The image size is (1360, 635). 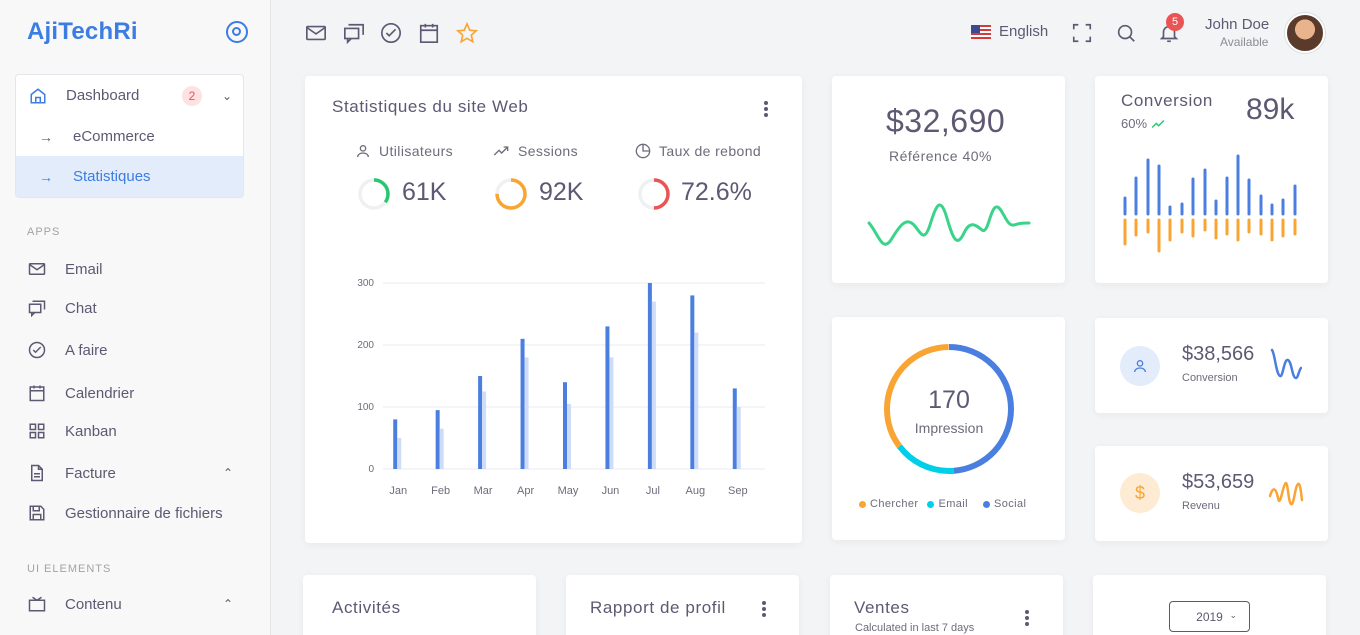 What do you see at coordinates (440, 491) in the screenshot?
I see `x-tick-label: Feb` at bounding box center [440, 491].